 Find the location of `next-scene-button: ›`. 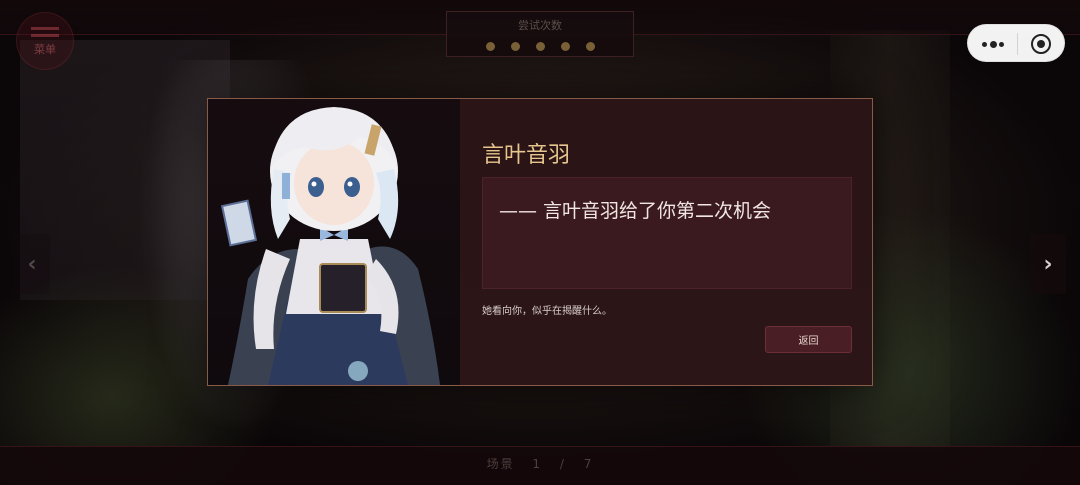

next-scene-button: › is located at coordinates (1048, 264).